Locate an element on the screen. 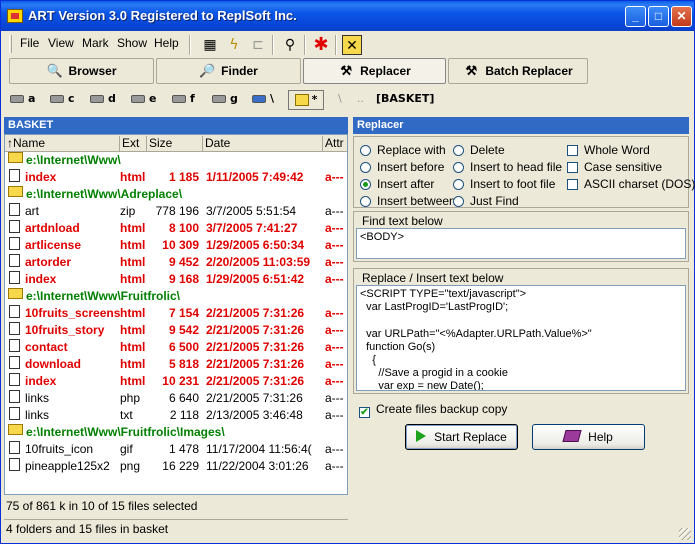 The height and width of the screenshot is (544, 695). tab-replacer: ⚒ Replacer is located at coordinates (374, 71).